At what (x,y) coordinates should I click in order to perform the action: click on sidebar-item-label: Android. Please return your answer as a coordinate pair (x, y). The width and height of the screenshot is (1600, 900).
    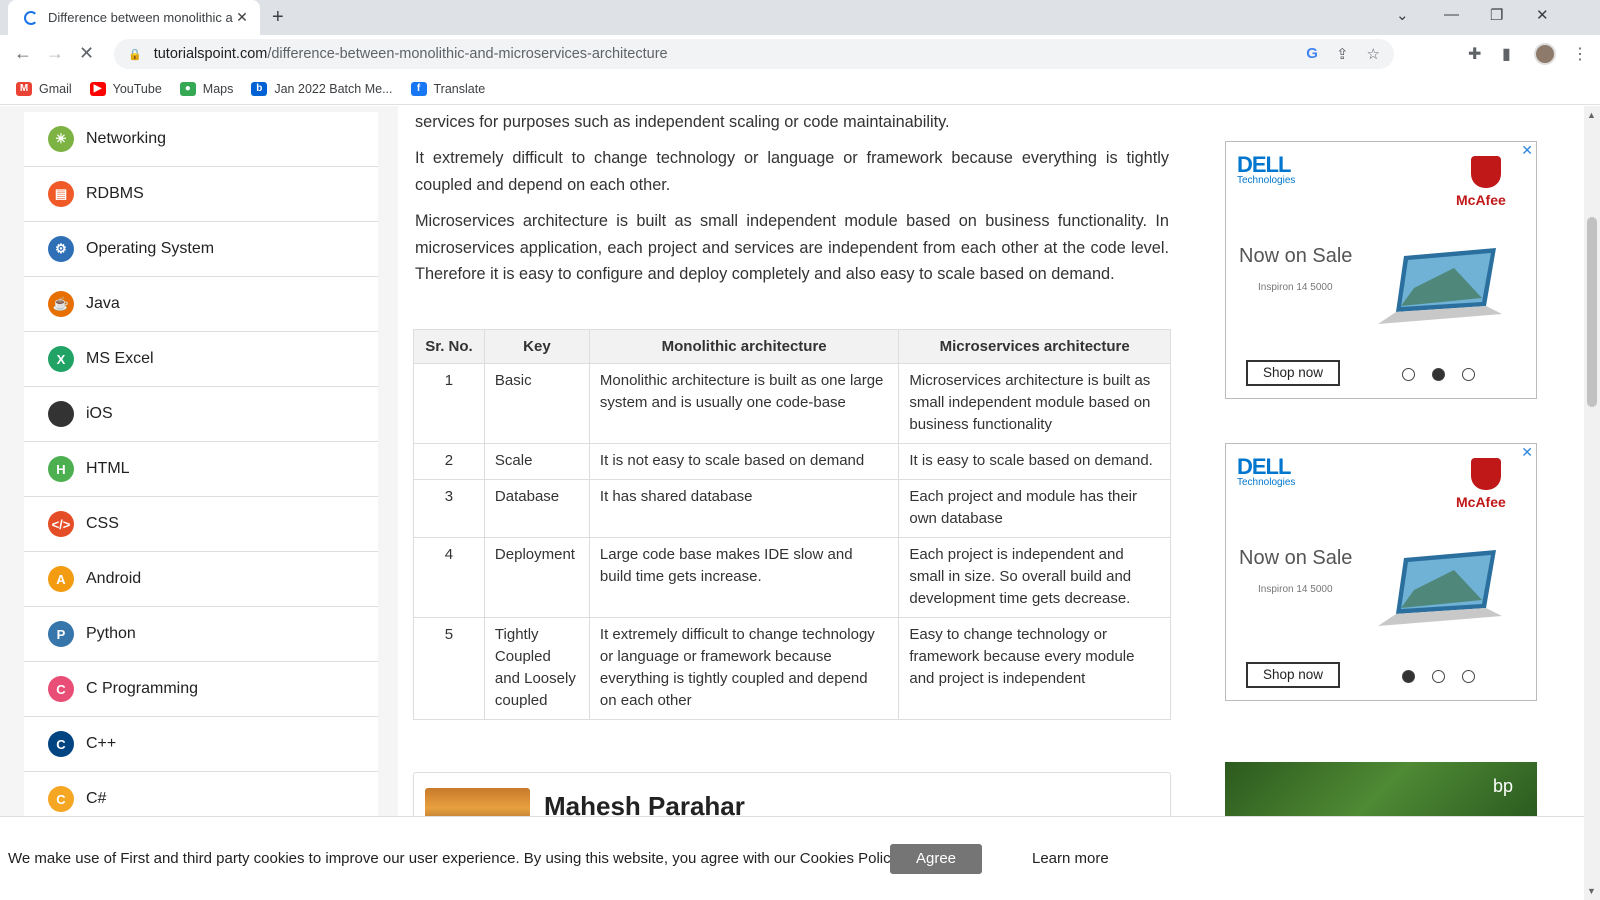
    Looking at the image, I should click on (114, 578).